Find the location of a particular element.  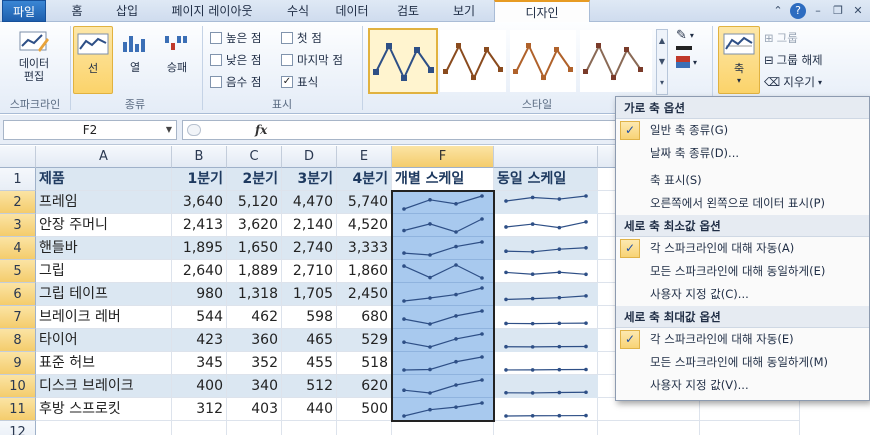

quarter-value-cell: 1,318 is located at coordinates (254, 294).